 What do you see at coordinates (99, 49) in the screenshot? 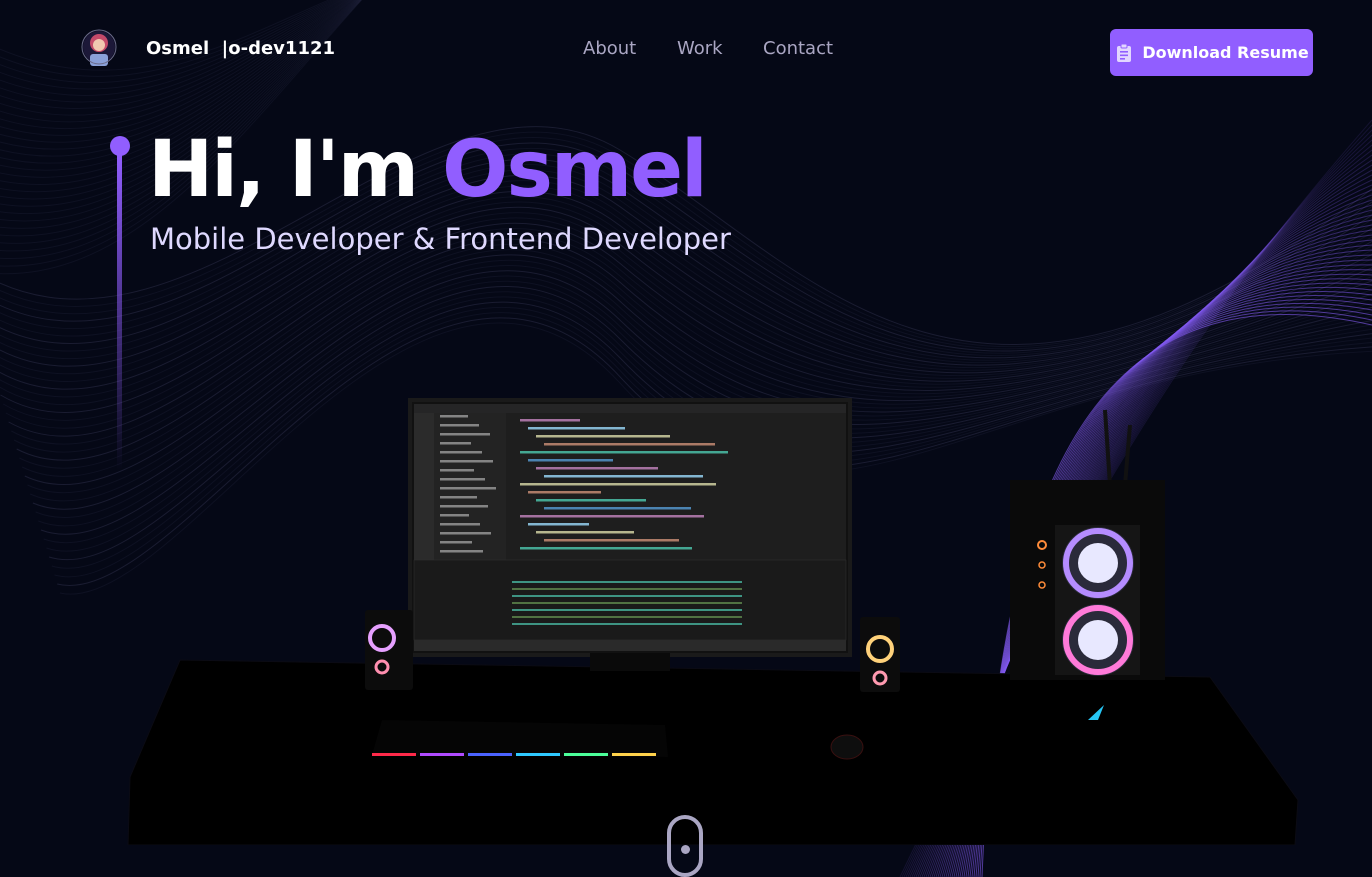
I see `avatar-logo-icon` at bounding box center [99, 49].